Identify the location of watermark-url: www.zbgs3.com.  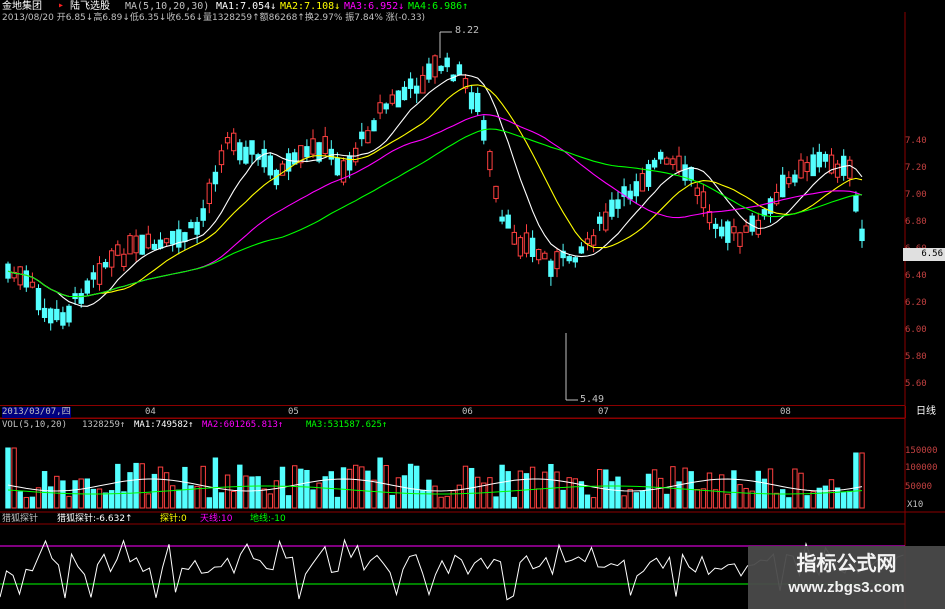
(846, 587).